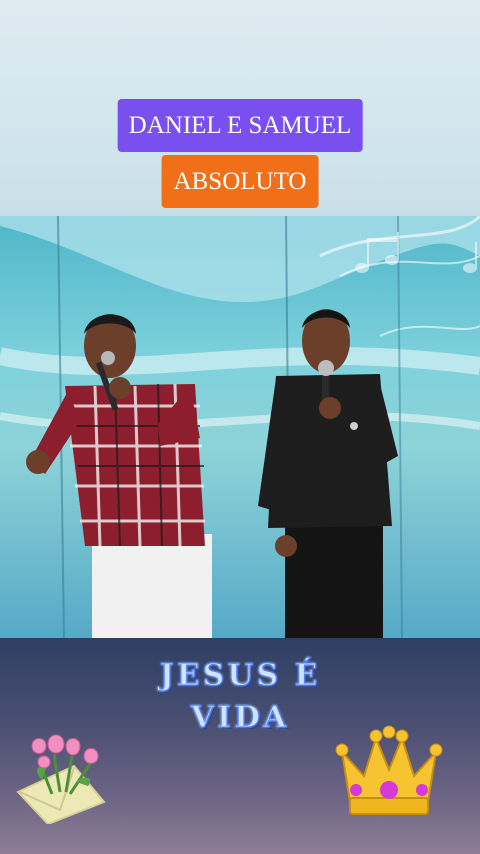 Image resolution: width=480 pixels, height=854 pixels. Describe the element at coordinates (240, 181) in the screenshot. I see `subtitle-label: ABSOLUTO` at that location.